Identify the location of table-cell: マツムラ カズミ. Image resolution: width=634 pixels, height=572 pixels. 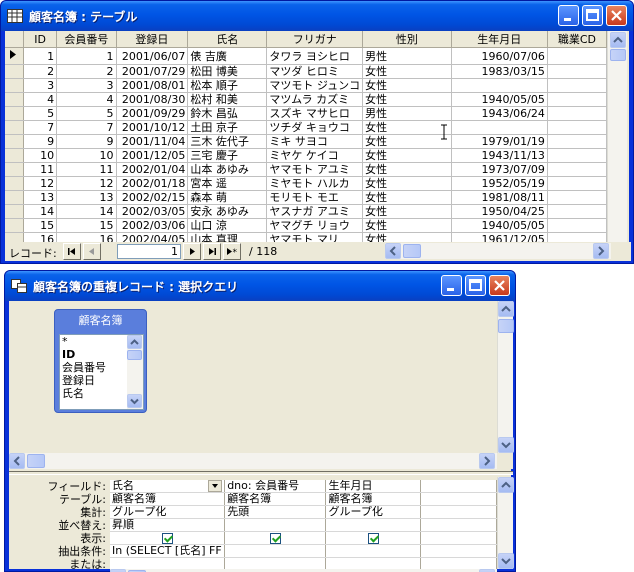
(315, 99).